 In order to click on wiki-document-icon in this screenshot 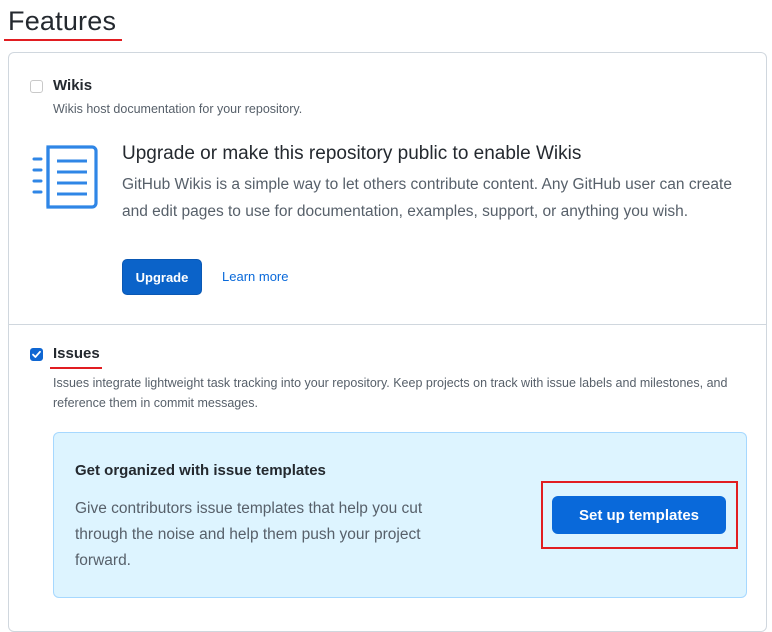, I will do `click(65, 179)`.